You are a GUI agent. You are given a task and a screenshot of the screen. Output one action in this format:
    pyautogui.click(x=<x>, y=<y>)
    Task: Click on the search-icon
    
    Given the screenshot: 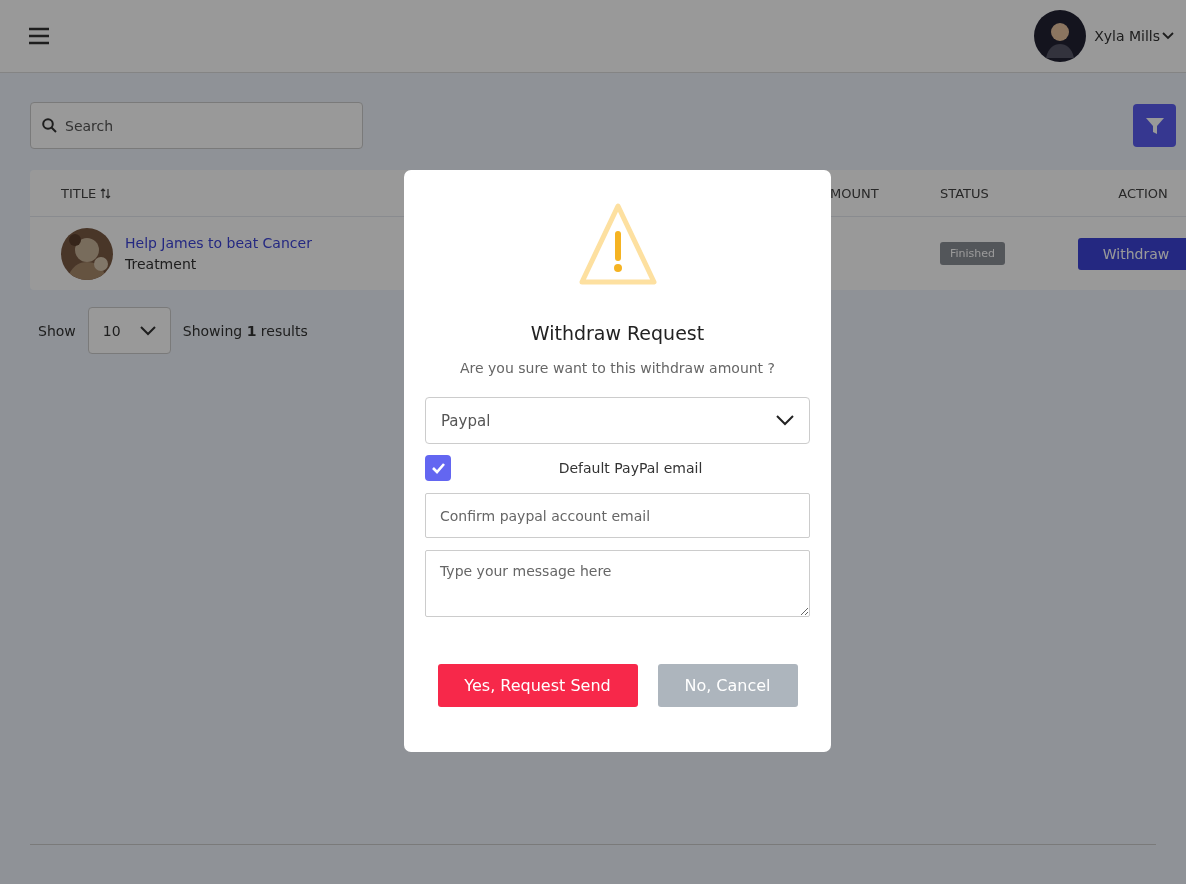 What is the action you would take?
    pyautogui.click(x=49, y=125)
    